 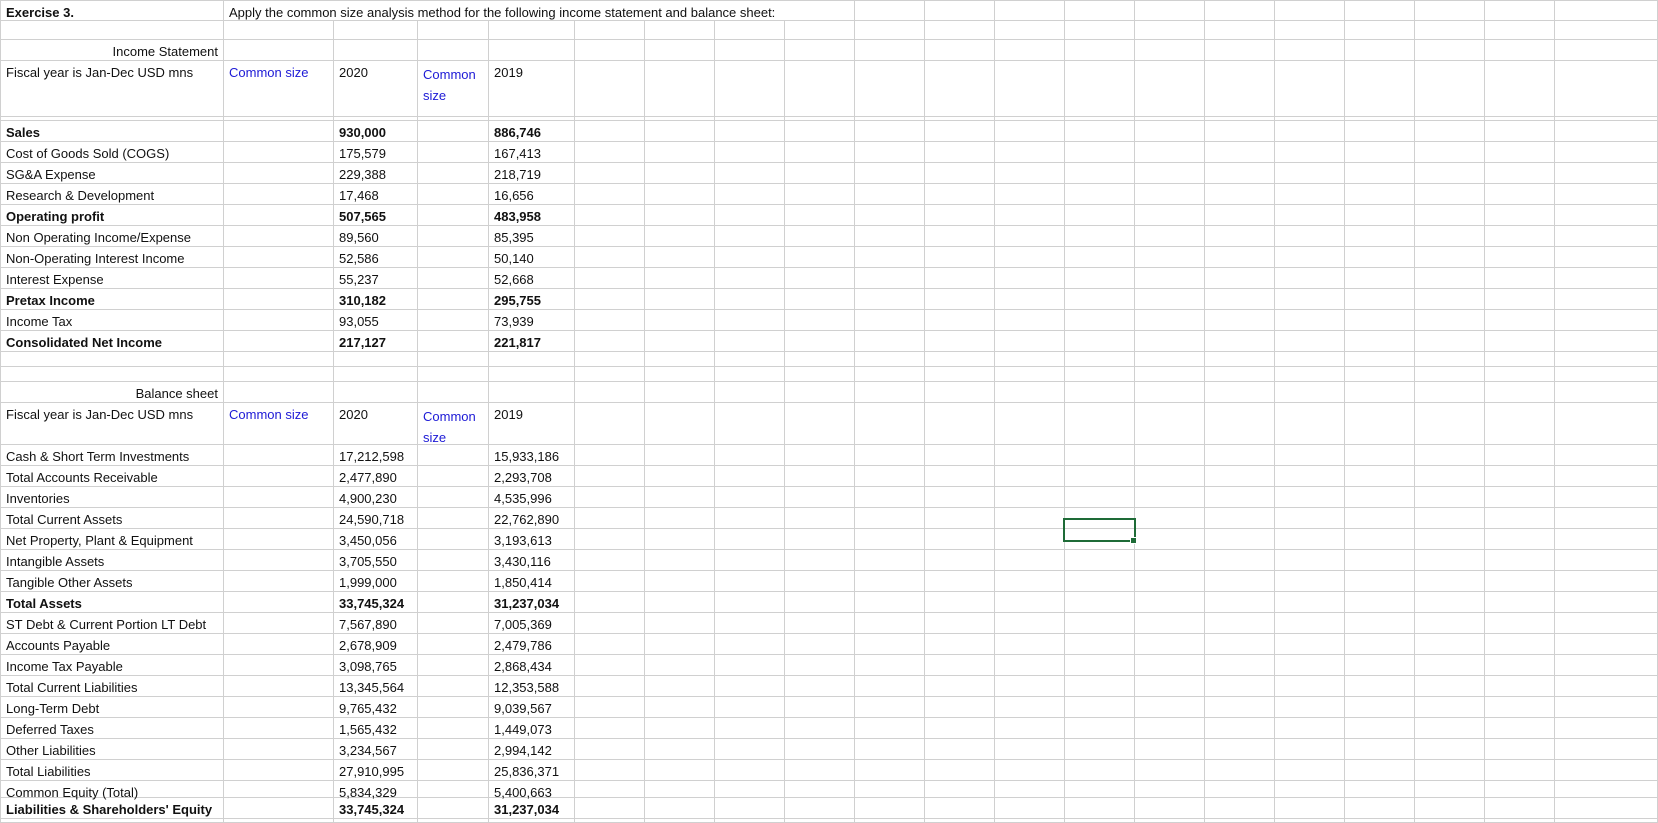 What do you see at coordinates (532, 808) in the screenshot?
I see `balance_sheet-value-2019: 31,237,034` at bounding box center [532, 808].